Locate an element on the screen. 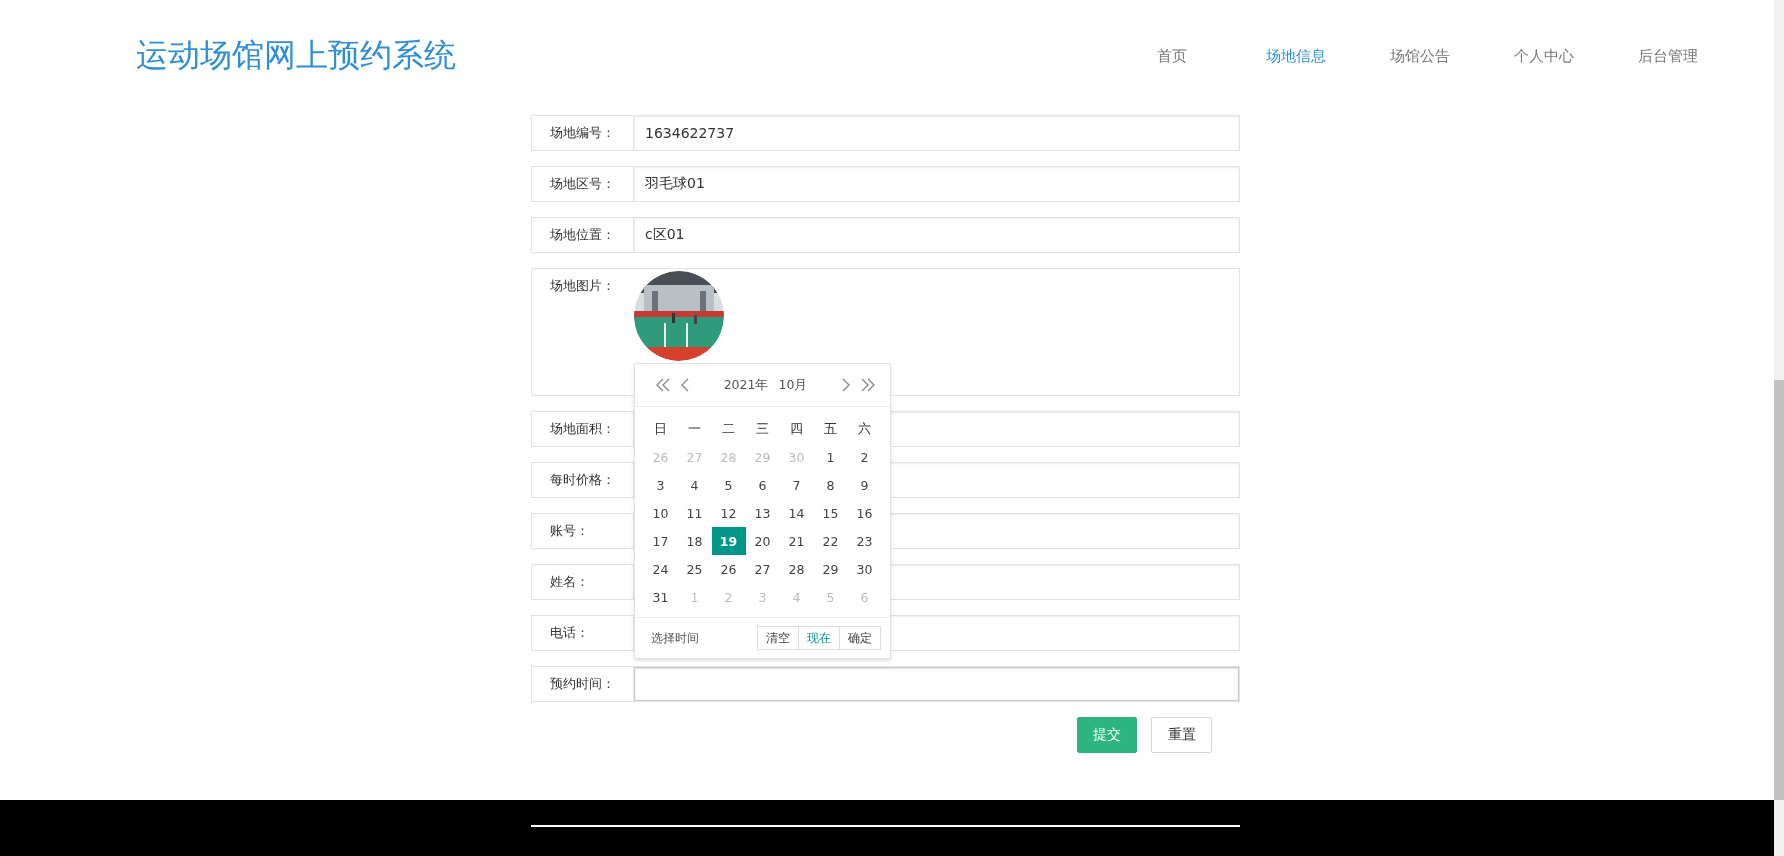  day-cell: 23 is located at coordinates (864, 541).